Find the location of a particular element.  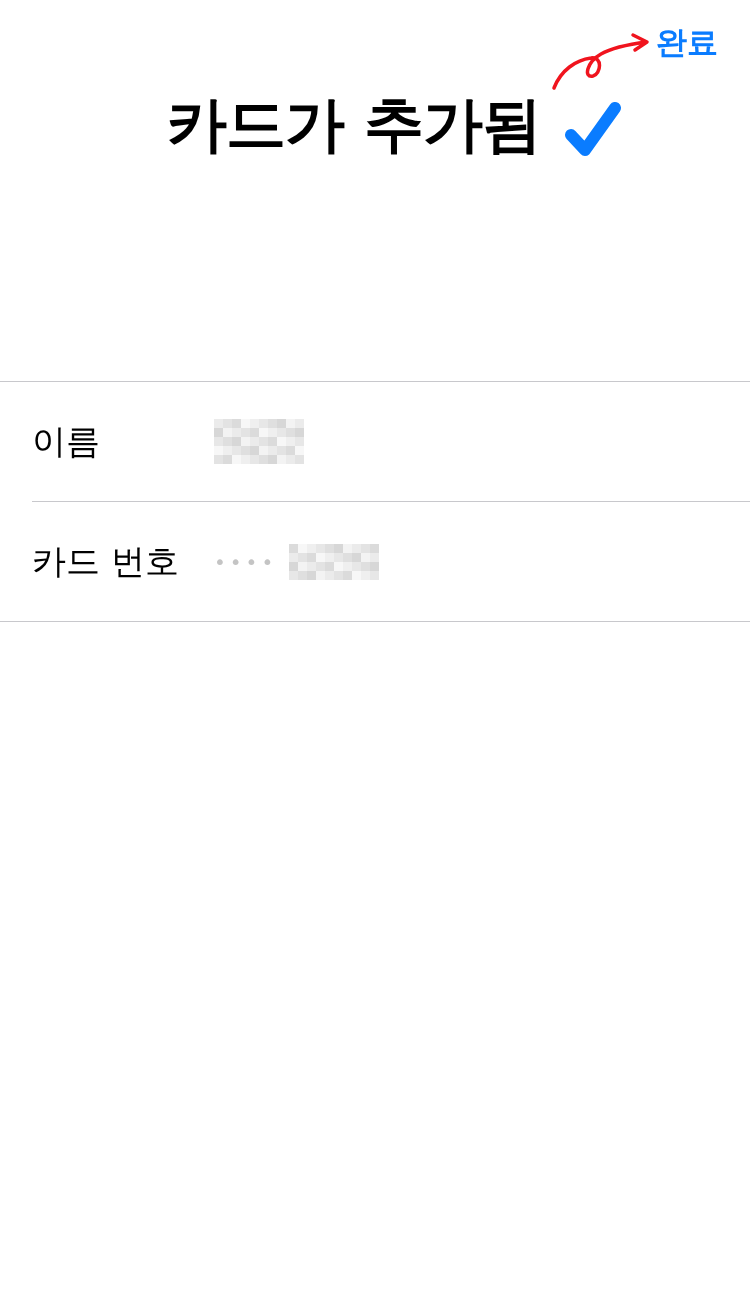

checkmark-icon is located at coordinates (592, 128).